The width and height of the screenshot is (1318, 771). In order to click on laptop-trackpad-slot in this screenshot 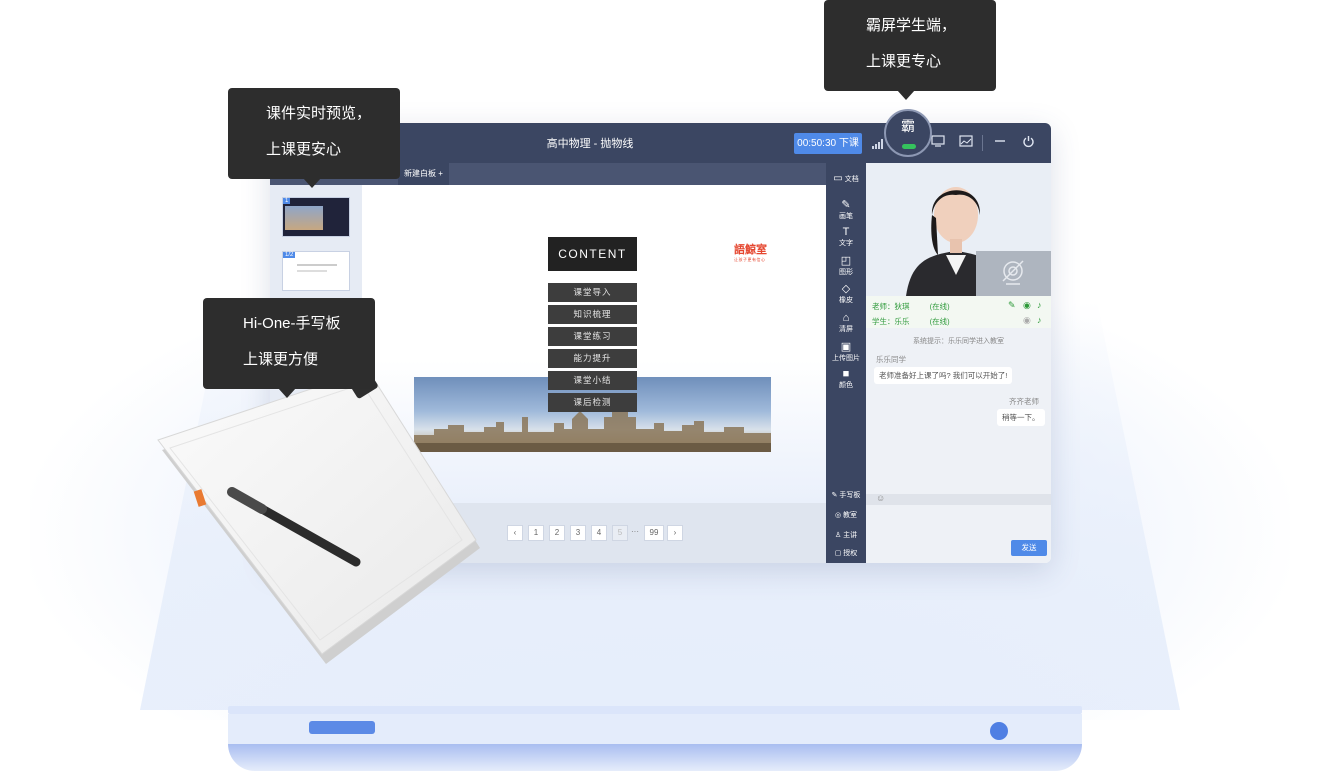, I will do `click(342, 727)`.